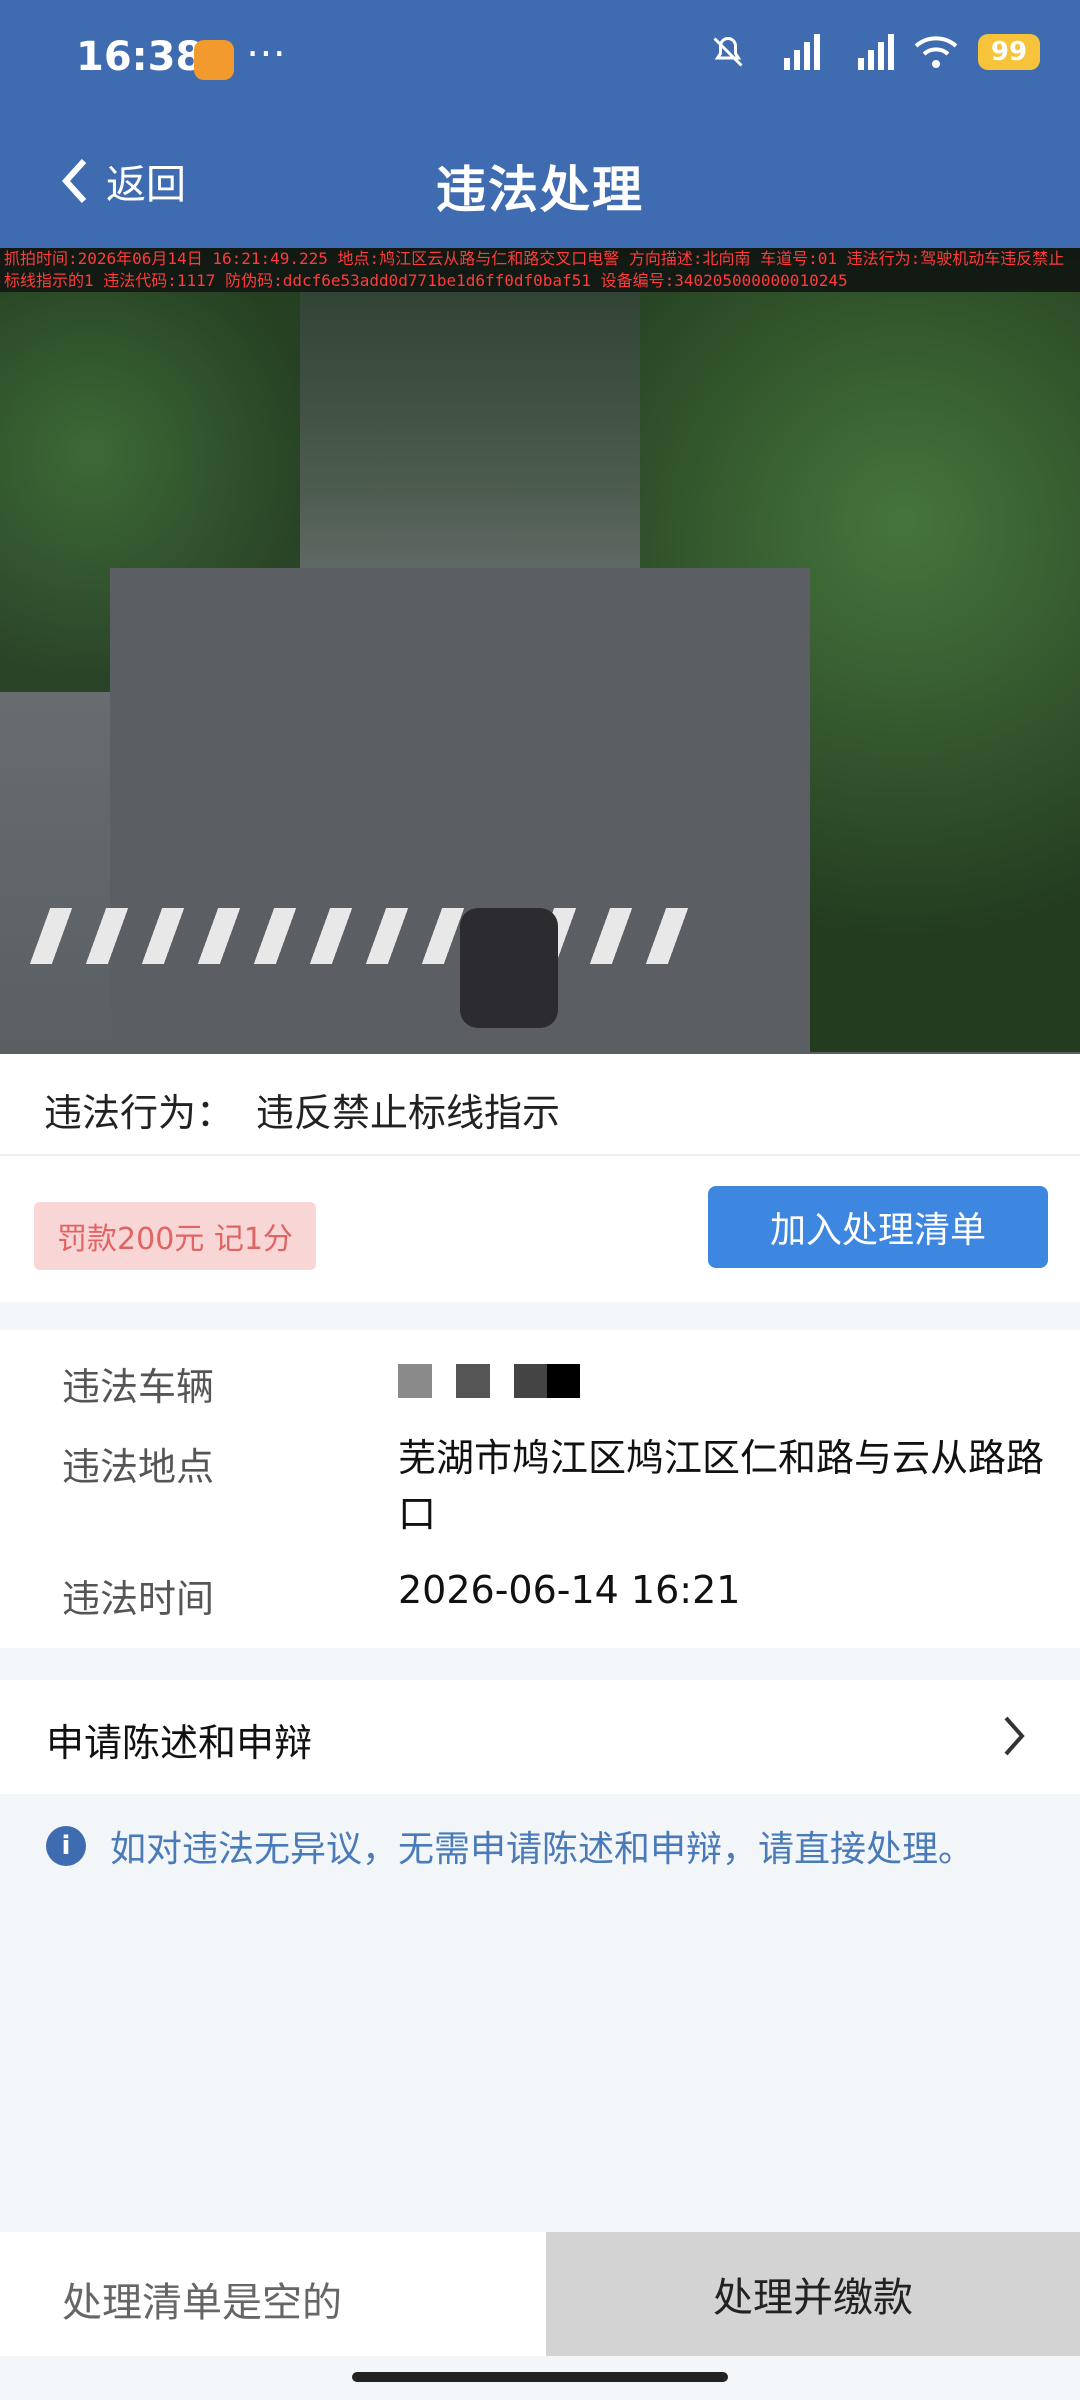 The height and width of the screenshot is (2400, 1080). I want to click on more-notifications-icon: ⋯, so click(266, 53).